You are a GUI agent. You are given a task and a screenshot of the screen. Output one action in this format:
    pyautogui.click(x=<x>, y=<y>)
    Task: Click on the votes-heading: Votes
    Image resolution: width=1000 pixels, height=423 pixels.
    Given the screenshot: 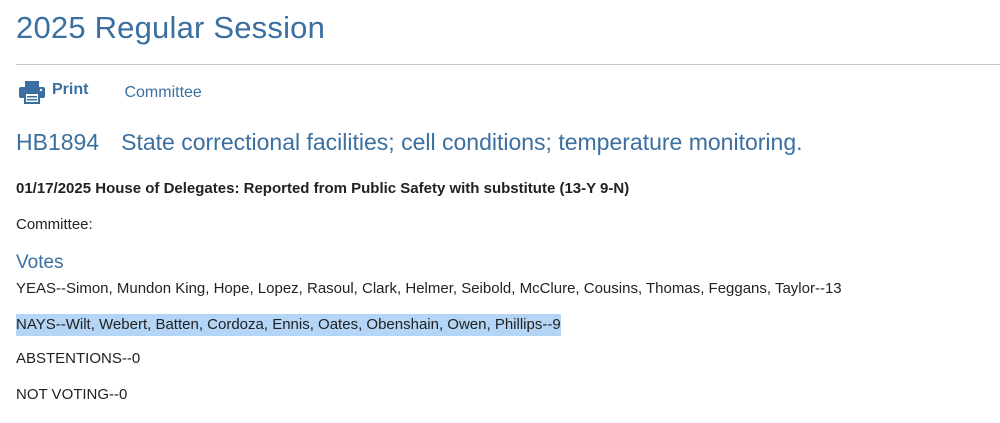 What is the action you would take?
    pyautogui.click(x=40, y=262)
    